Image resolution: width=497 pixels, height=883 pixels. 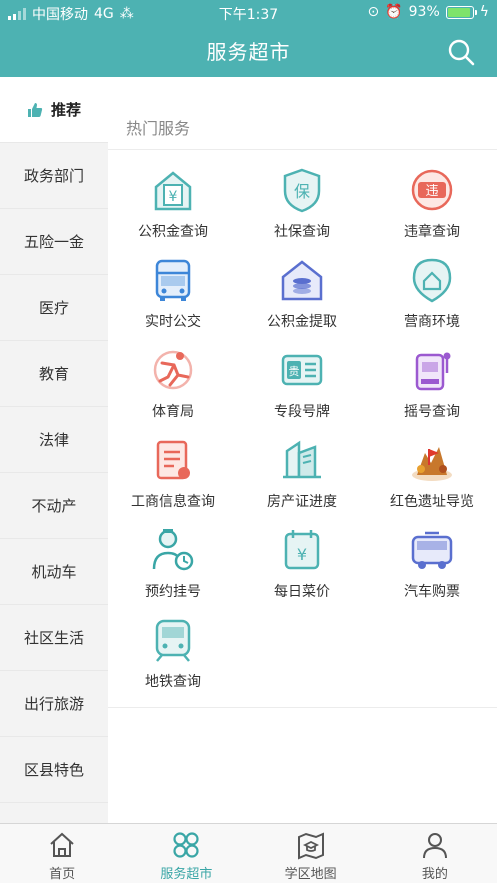 I want to click on sidebar-item-label: 法律, so click(x=53, y=440).